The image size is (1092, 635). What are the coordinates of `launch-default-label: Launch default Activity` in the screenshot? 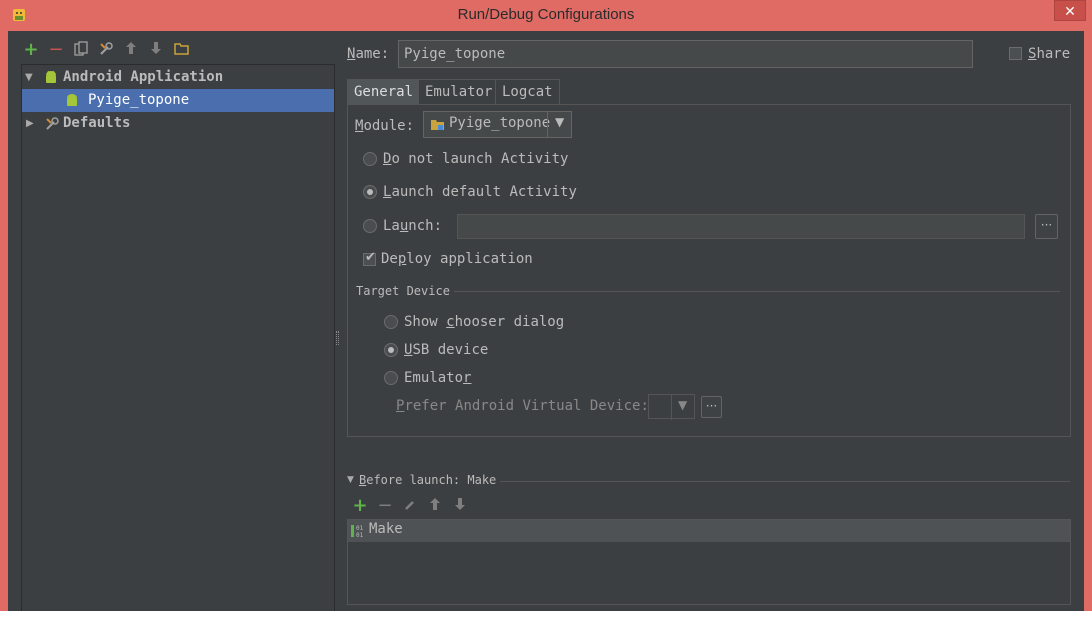 It's located at (480, 192).